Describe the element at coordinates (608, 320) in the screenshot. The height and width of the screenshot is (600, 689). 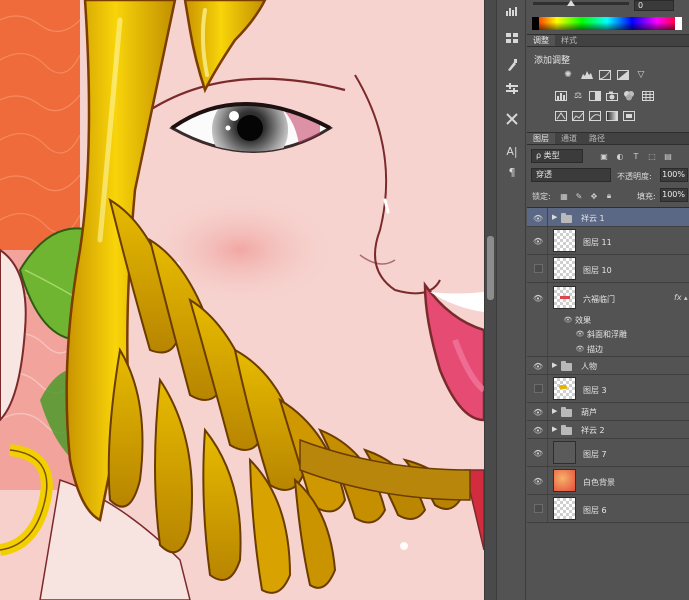
I see `effect-row: 👁︎ 效果` at that location.